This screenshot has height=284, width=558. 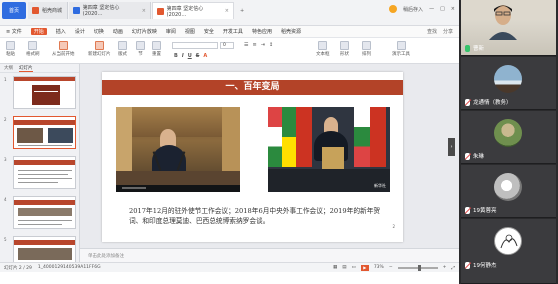 I want to click on font-color-button: A, so click(x=205, y=56).